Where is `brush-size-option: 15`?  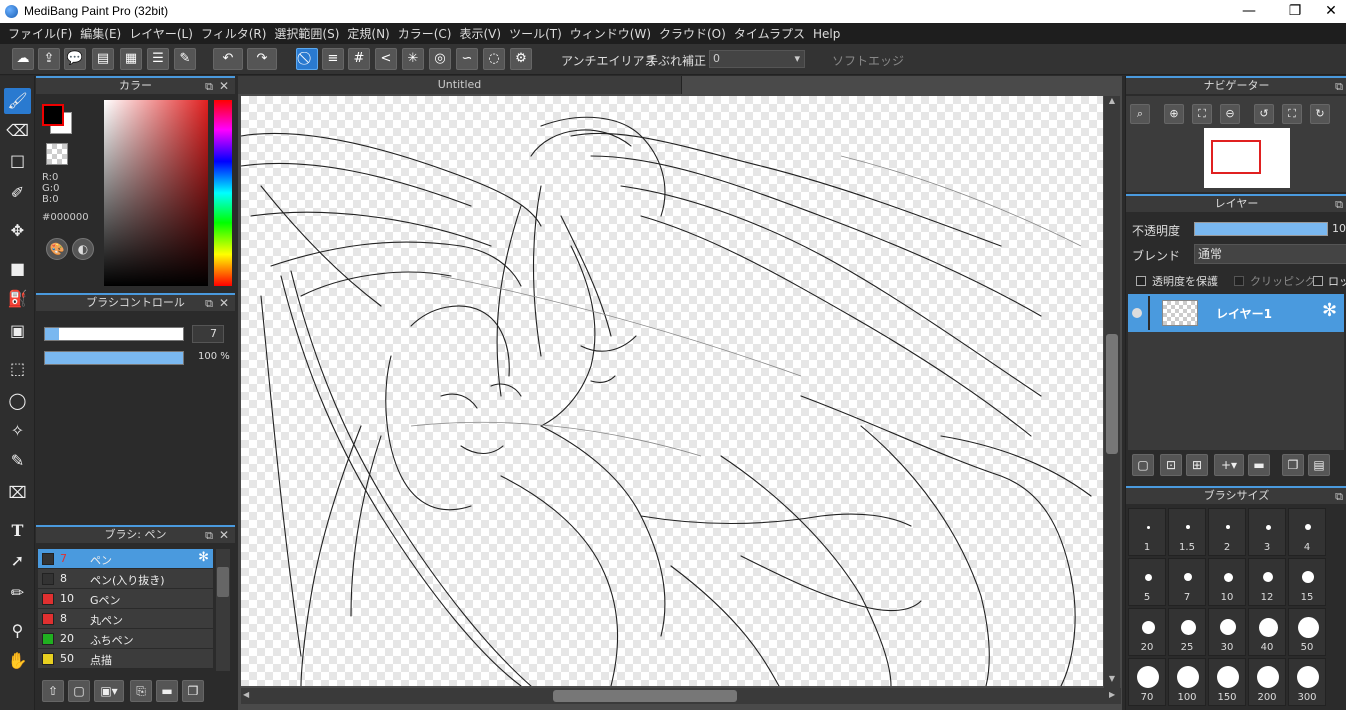
brush-size-option: 15 is located at coordinates (1307, 582).